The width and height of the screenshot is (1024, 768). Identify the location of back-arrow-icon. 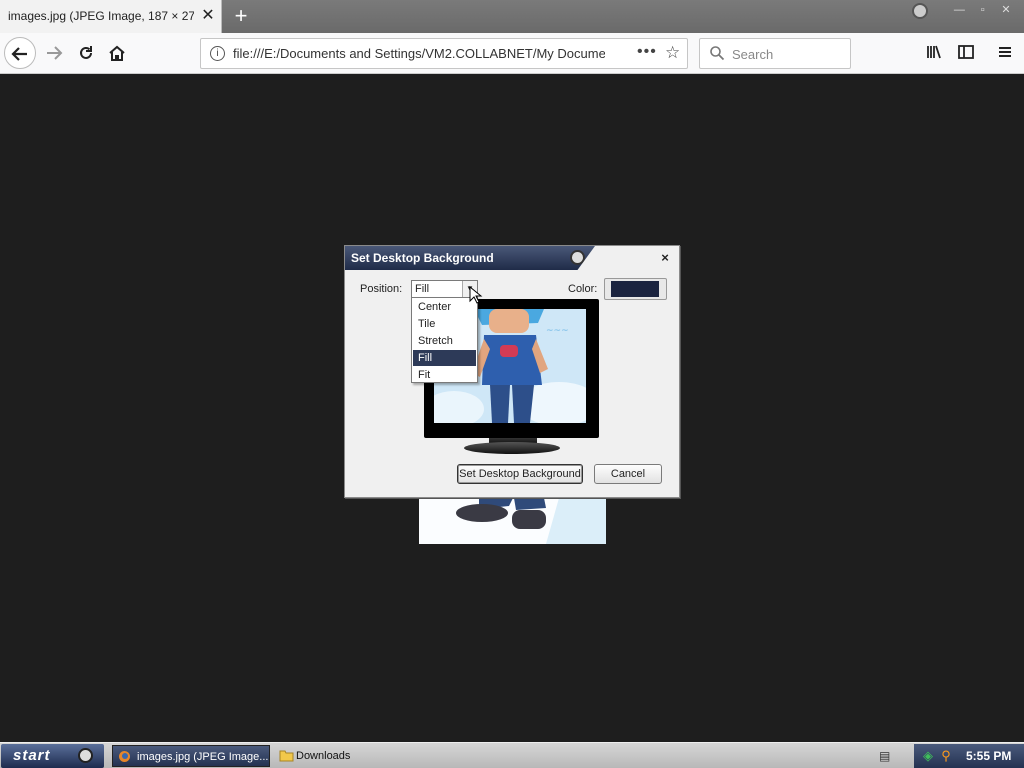
(20, 53).